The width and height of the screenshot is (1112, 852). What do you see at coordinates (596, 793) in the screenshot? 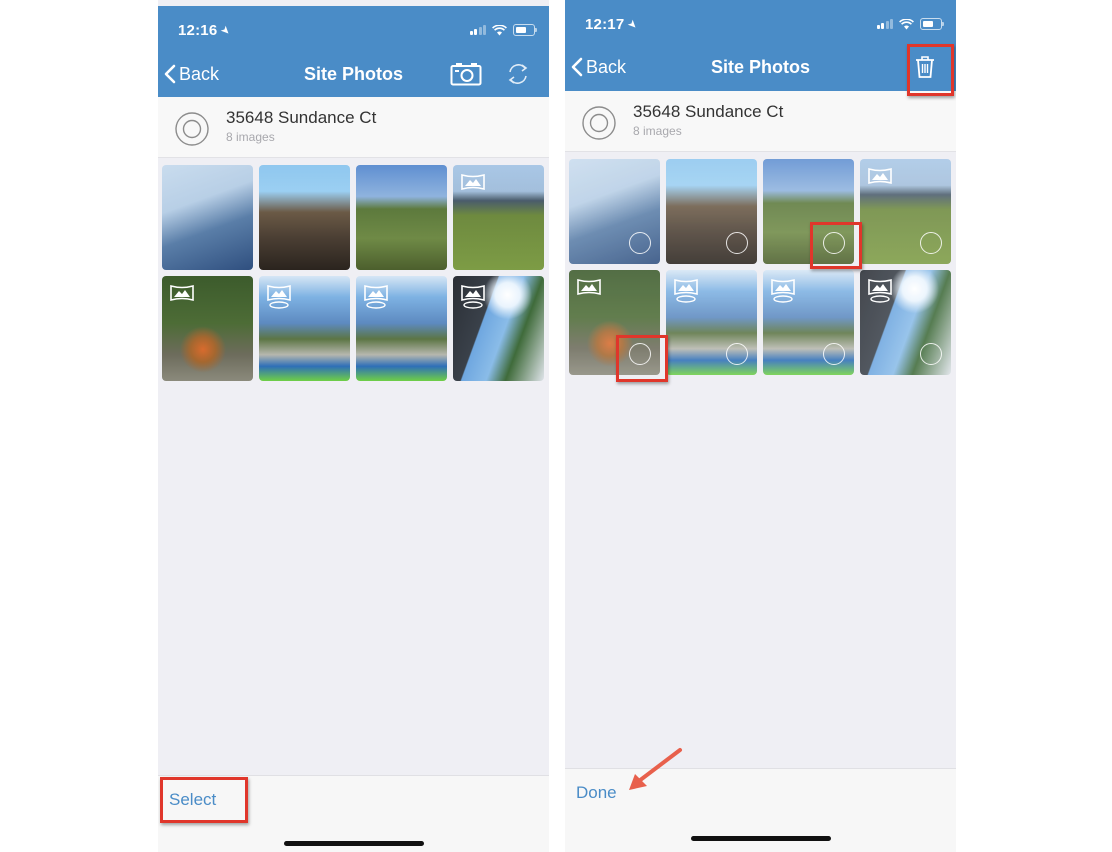
I see `done-button: Done` at bounding box center [596, 793].